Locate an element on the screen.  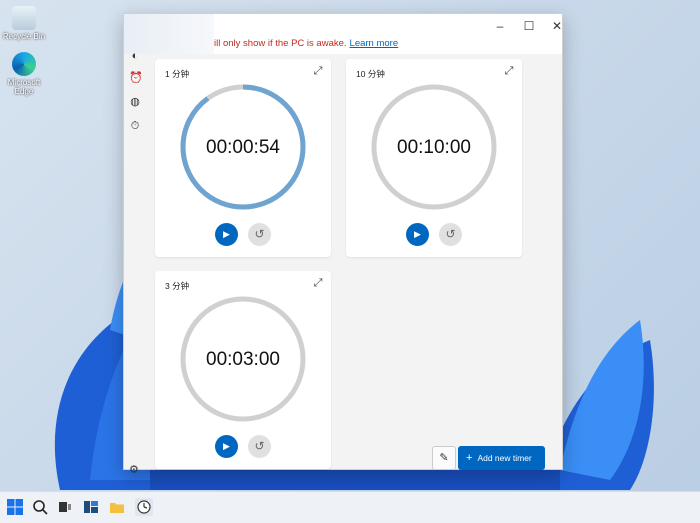
desktop-icon-label: Microsoft Edge is located at coordinates (24, 87).